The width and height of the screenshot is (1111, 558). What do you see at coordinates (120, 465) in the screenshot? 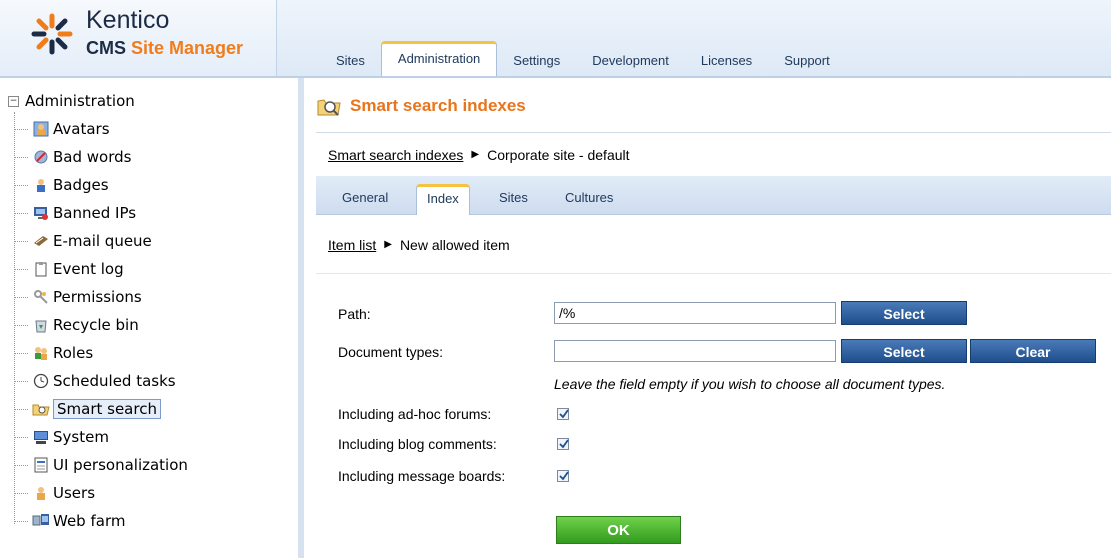
I see `sidebar-item-label: UI personalization` at bounding box center [120, 465].